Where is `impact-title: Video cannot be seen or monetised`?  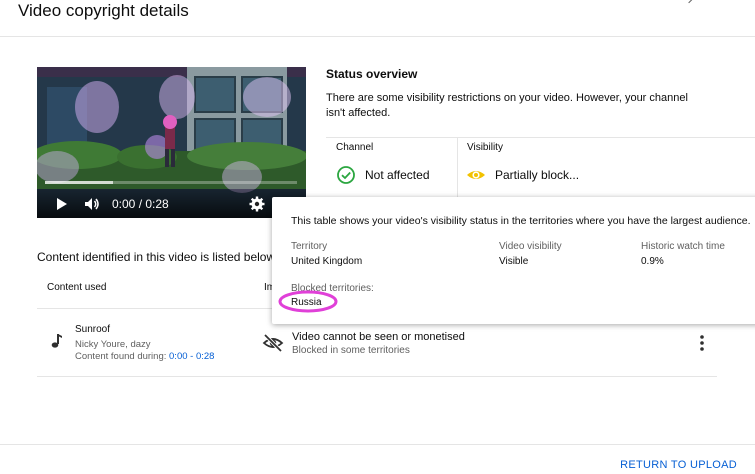
impact-title: Video cannot be seen or monetised is located at coordinates (378, 337).